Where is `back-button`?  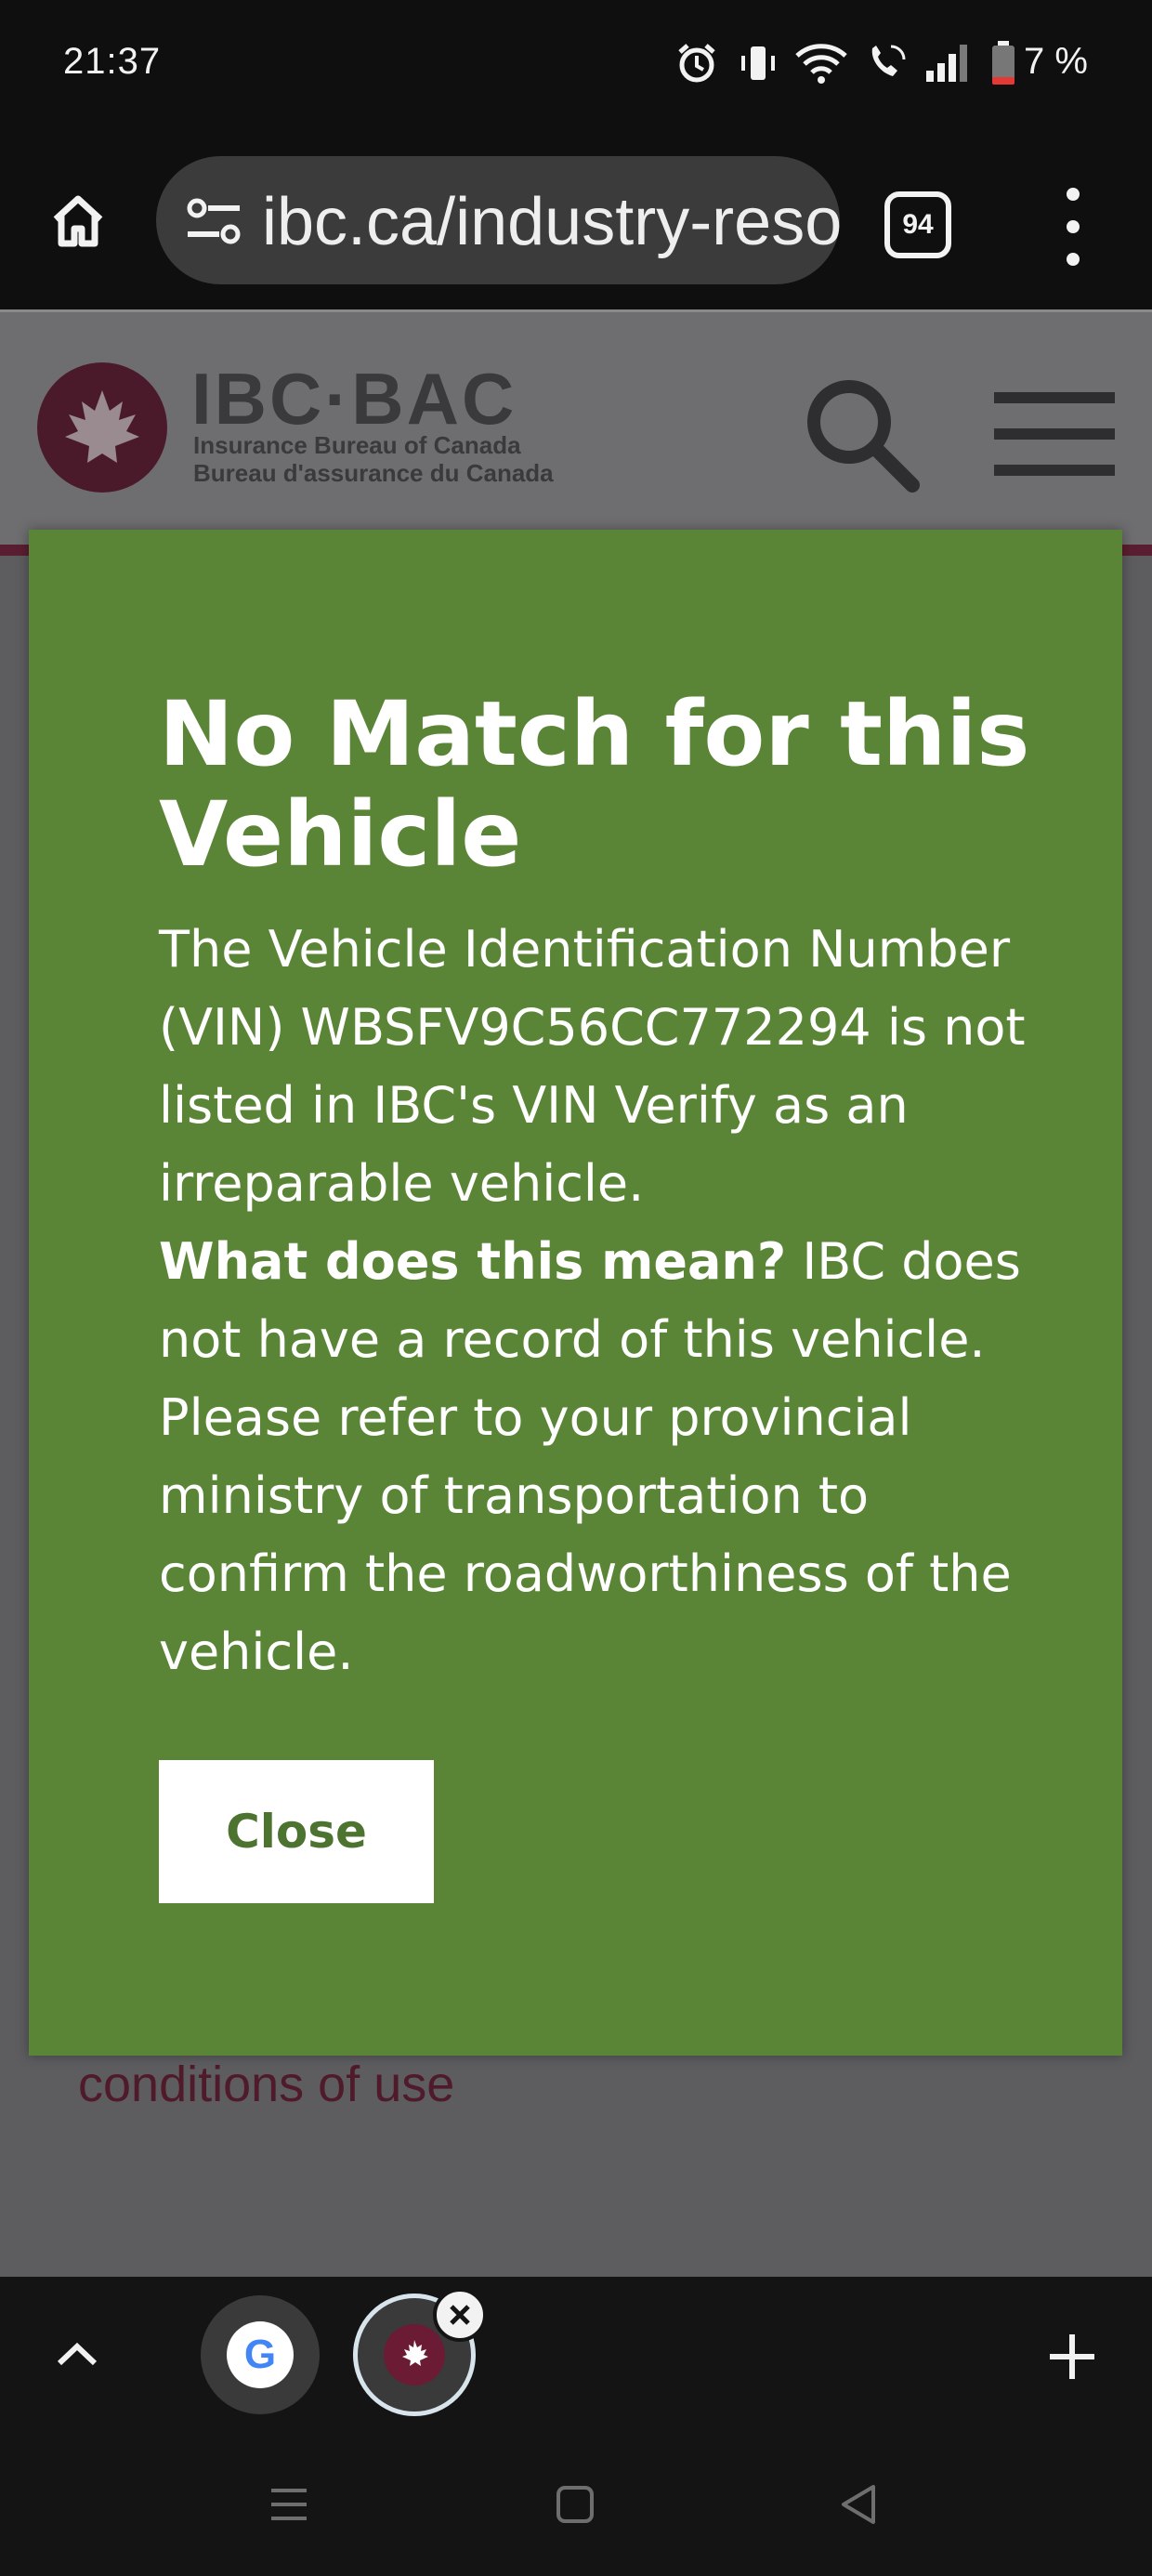
back-button is located at coordinates (859, 2504).